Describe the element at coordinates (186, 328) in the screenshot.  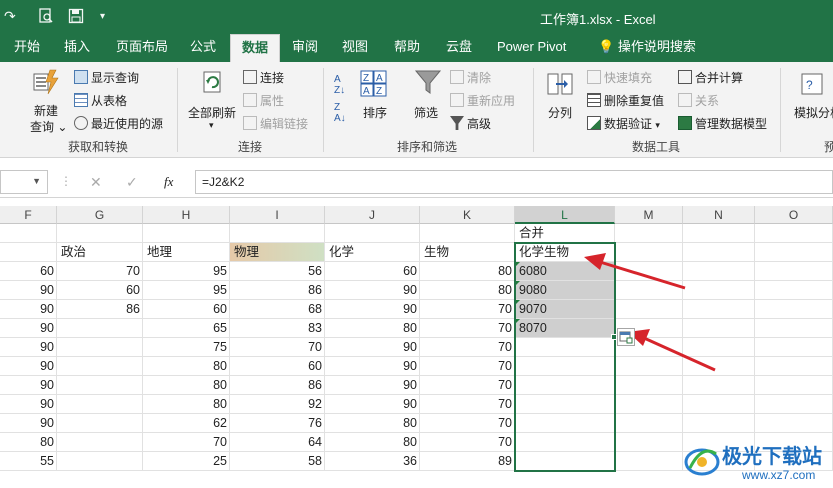
I see `table-cell: 65` at that location.